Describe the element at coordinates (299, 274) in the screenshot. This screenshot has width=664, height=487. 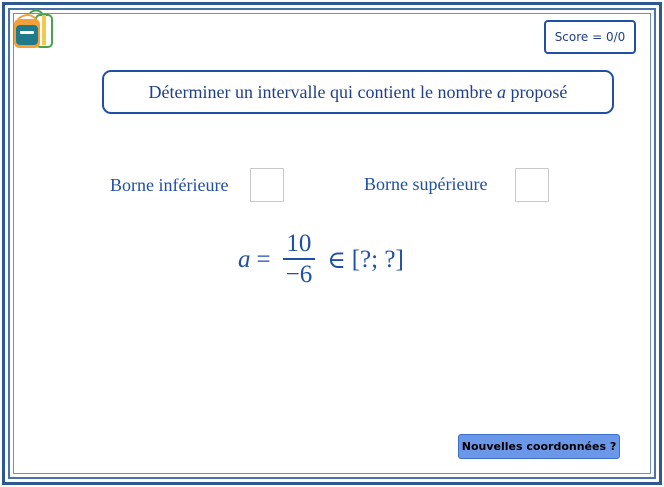
I see `fraction-denominator: −6` at that location.